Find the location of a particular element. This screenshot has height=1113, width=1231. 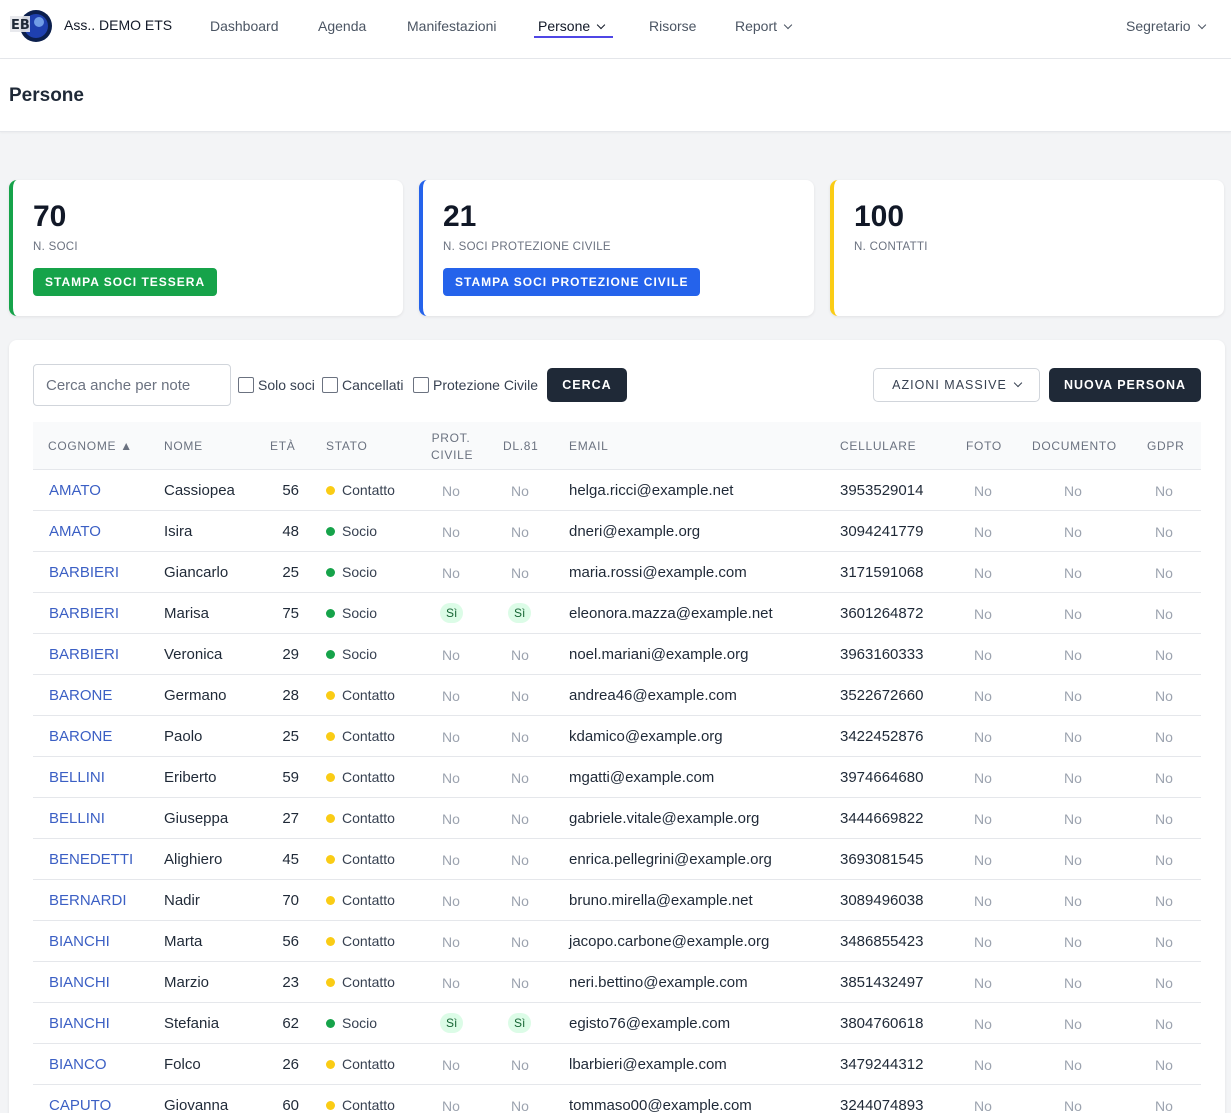

email: egisto76@example.com is located at coordinates (650, 1023).